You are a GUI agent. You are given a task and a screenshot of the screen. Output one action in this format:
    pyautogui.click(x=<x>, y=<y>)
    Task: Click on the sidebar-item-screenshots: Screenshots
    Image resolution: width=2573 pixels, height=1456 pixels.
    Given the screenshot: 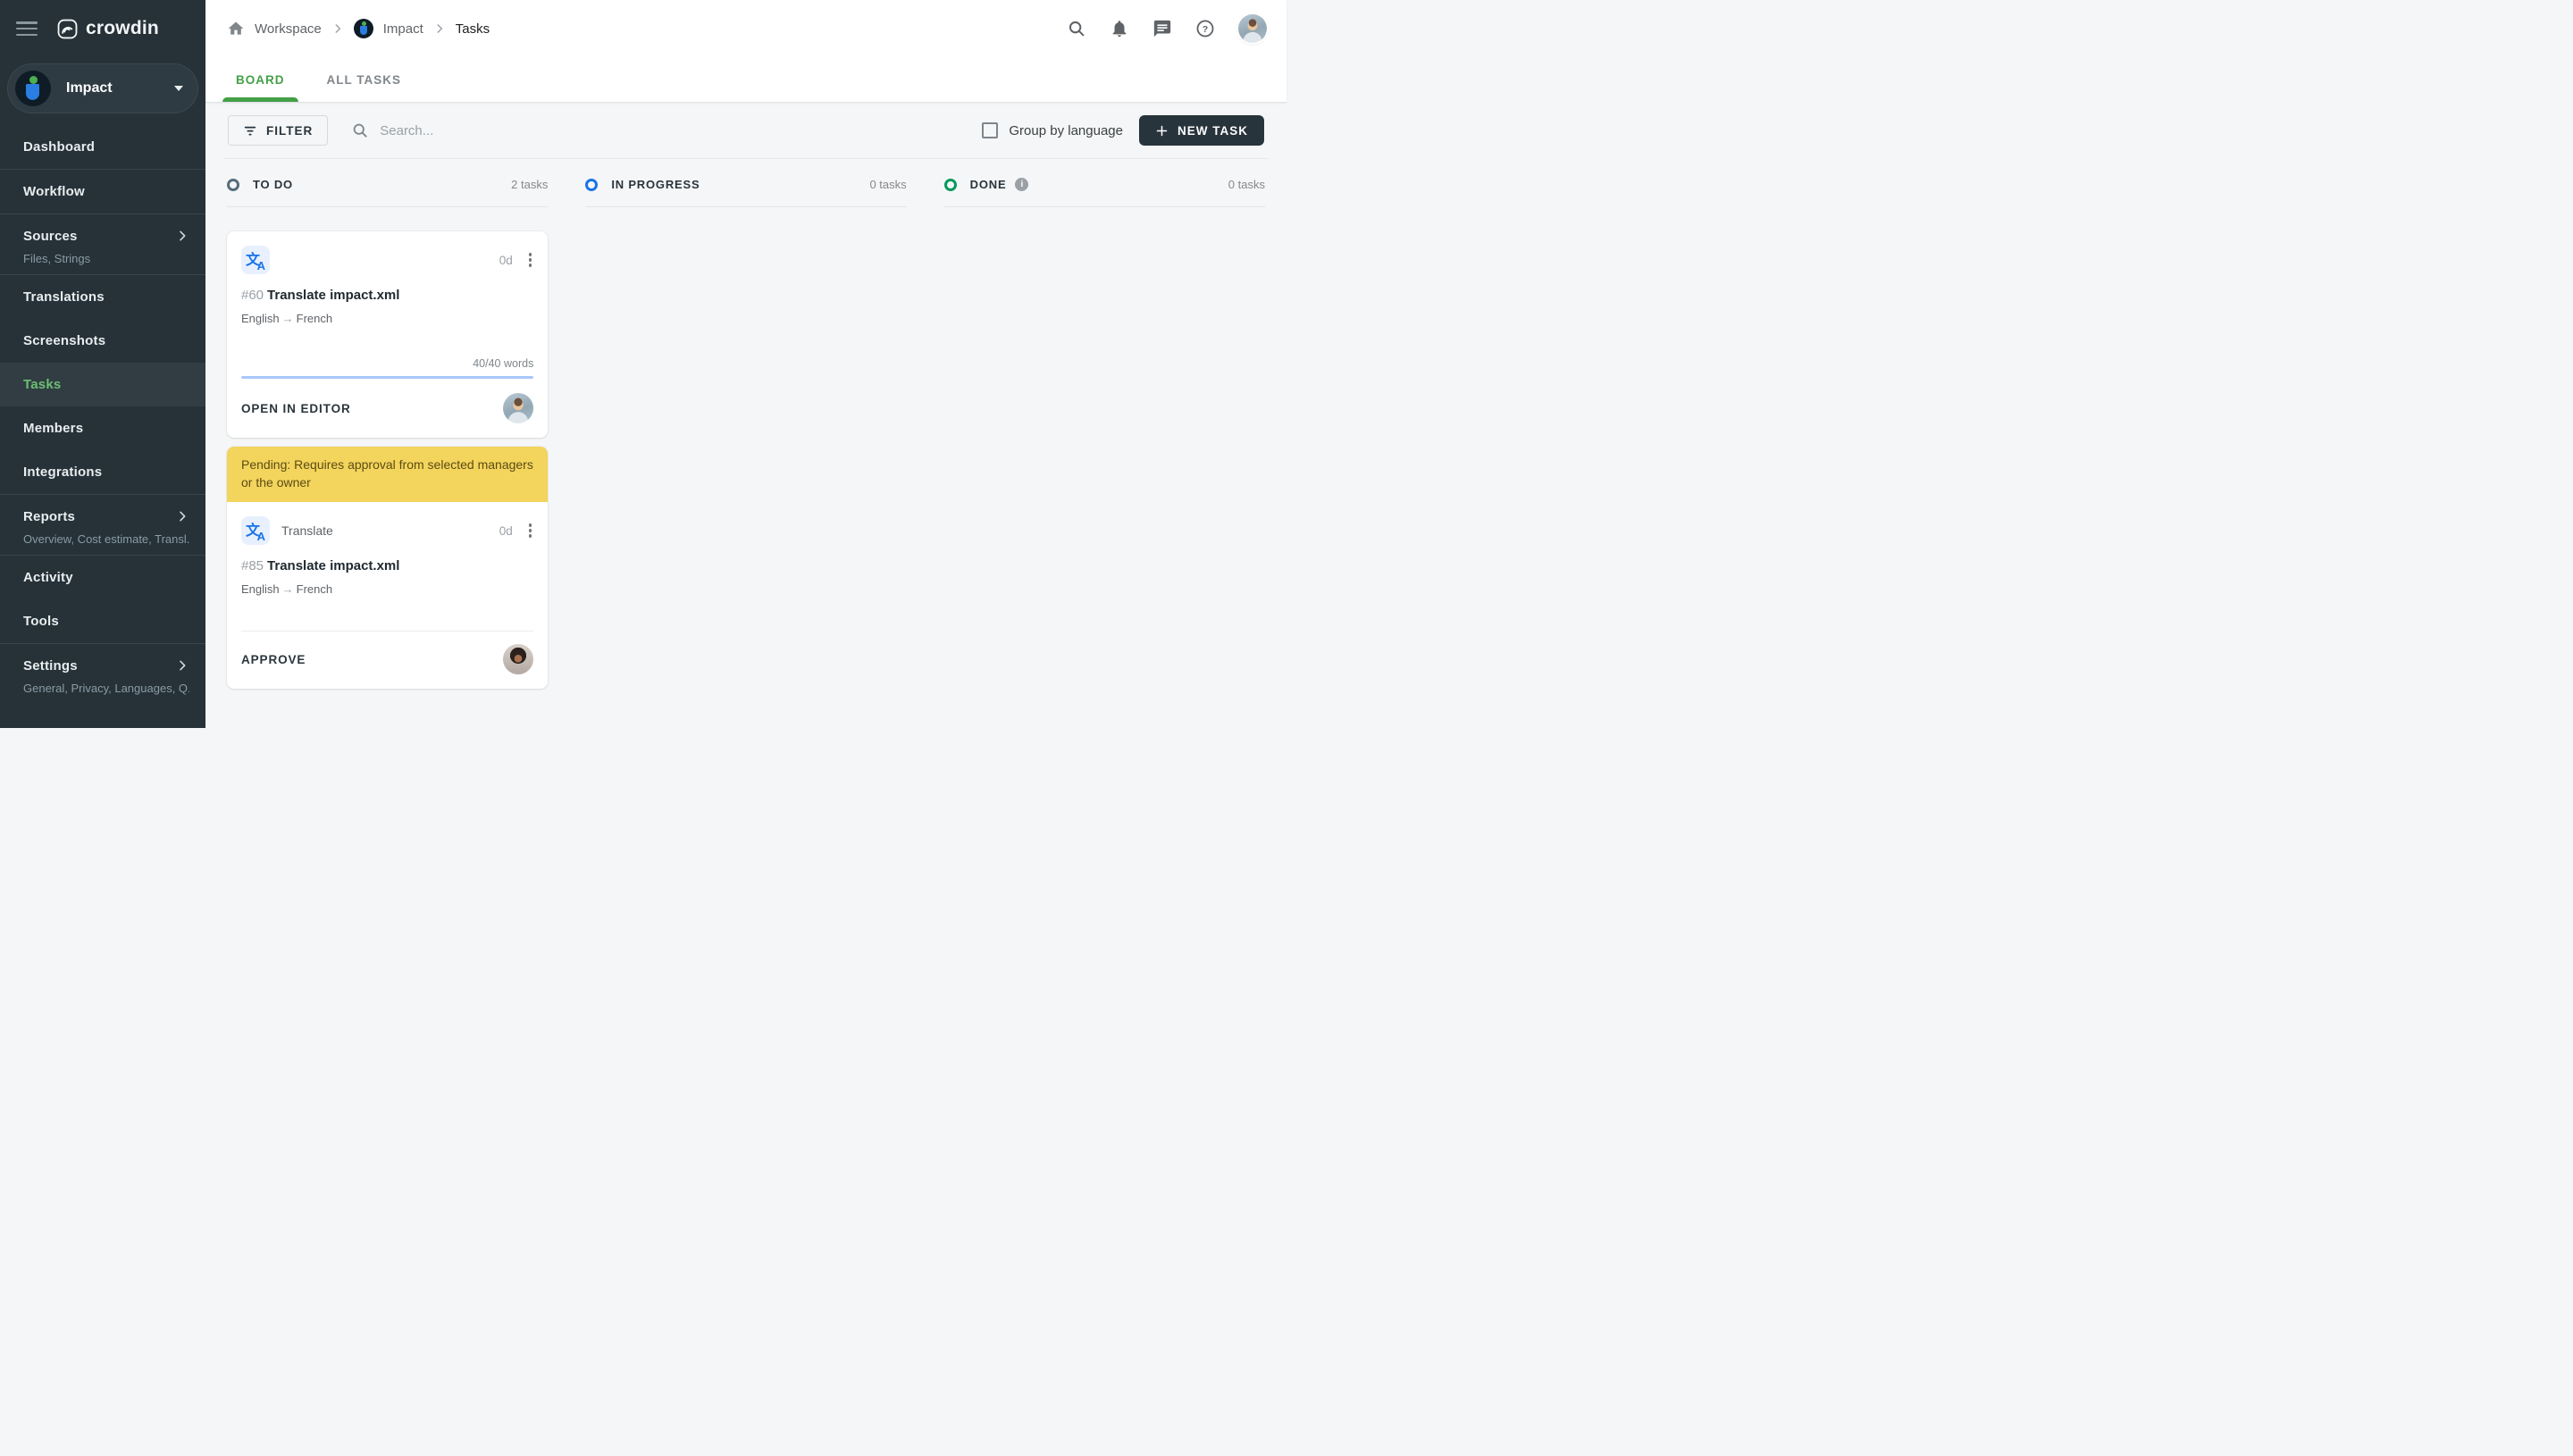 What is the action you would take?
    pyautogui.click(x=102, y=341)
    